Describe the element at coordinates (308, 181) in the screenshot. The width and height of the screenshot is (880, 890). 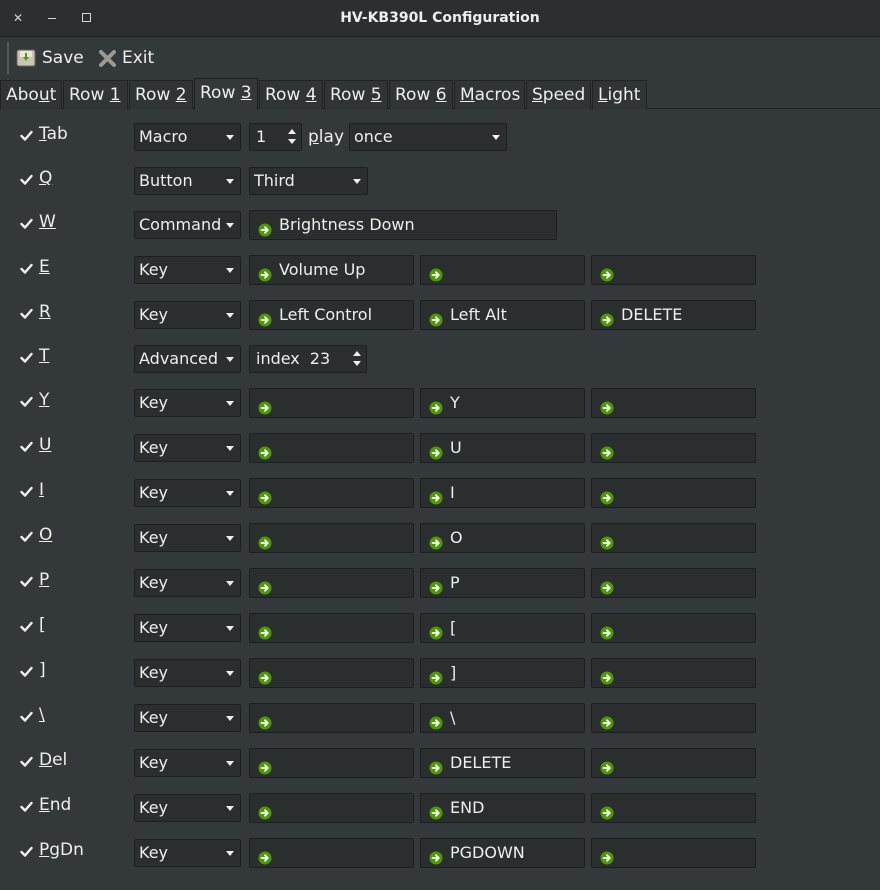
I see `button-select: Third` at that location.